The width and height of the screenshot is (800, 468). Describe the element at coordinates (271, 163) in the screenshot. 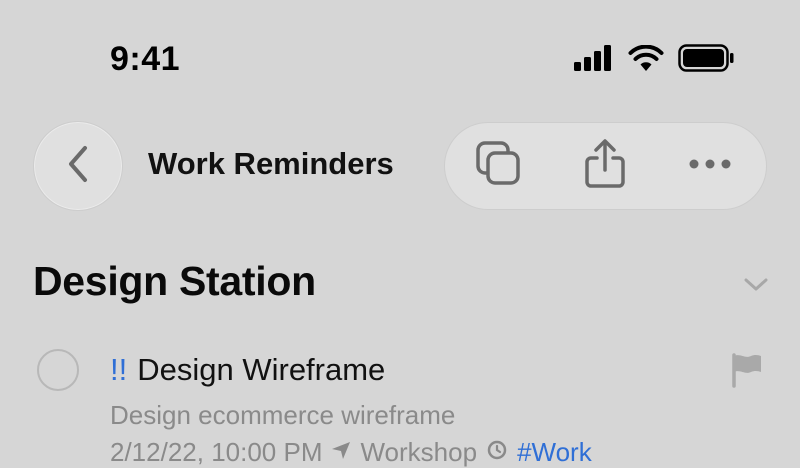

I see `nav-title: Work Reminders` at that location.